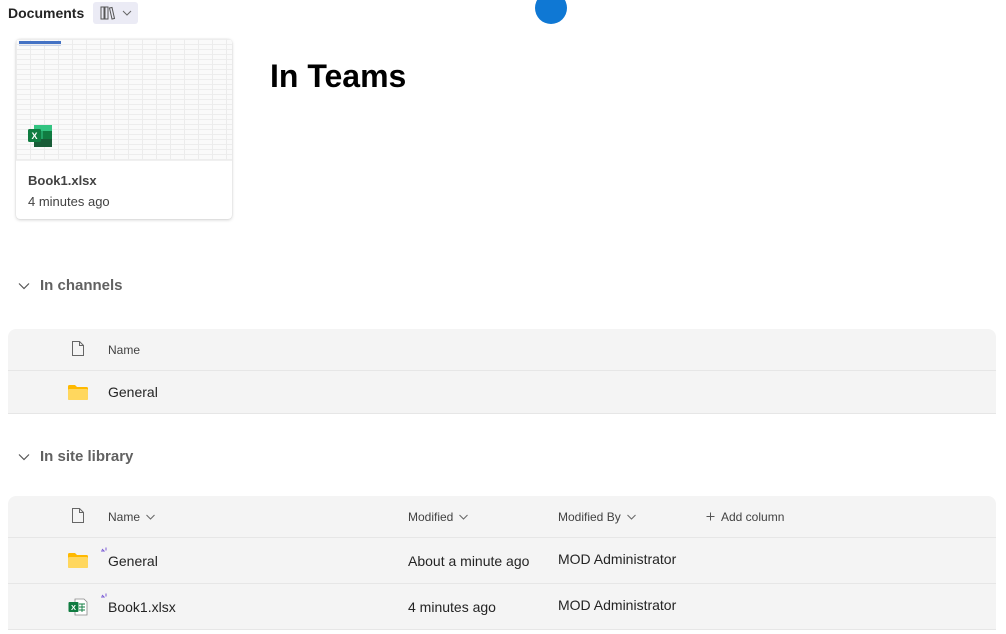 The height and width of the screenshot is (634, 1006). What do you see at coordinates (338, 76) in the screenshot?
I see `page-title: In Teams` at bounding box center [338, 76].